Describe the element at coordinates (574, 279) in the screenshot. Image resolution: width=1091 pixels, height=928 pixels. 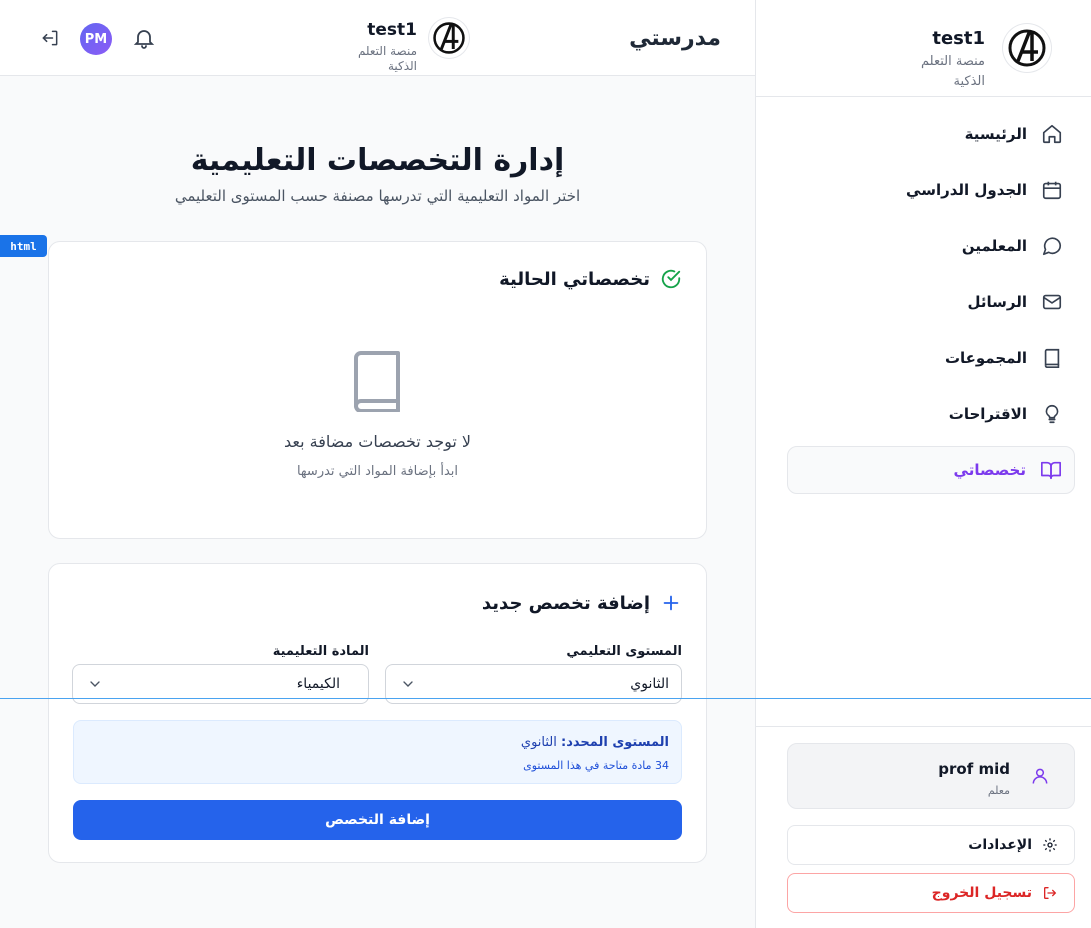
I see `current-specializations-title: تخصصاتي الحالية` at that location.